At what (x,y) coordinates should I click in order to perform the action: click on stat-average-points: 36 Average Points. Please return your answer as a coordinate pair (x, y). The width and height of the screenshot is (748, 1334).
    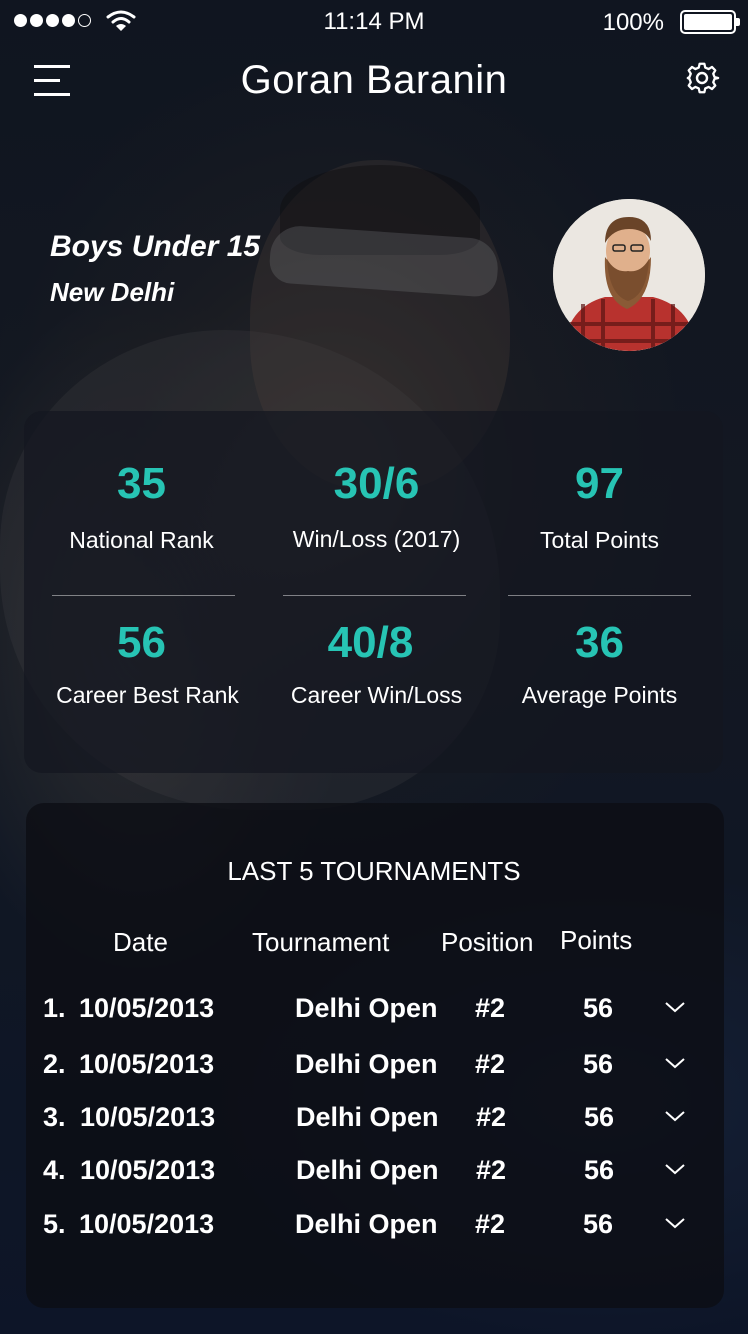
    Looking at the image, I should click on (599, 663).